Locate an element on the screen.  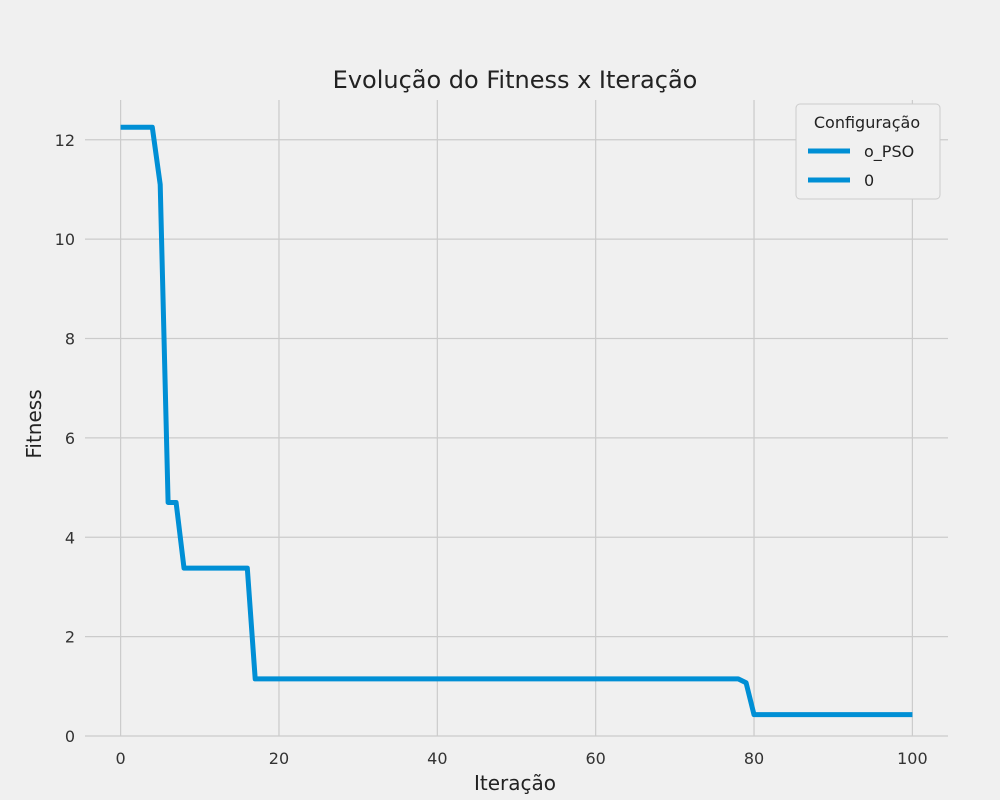
legend: Configuração o_PSO 0 is located at coordinates (868, 151).